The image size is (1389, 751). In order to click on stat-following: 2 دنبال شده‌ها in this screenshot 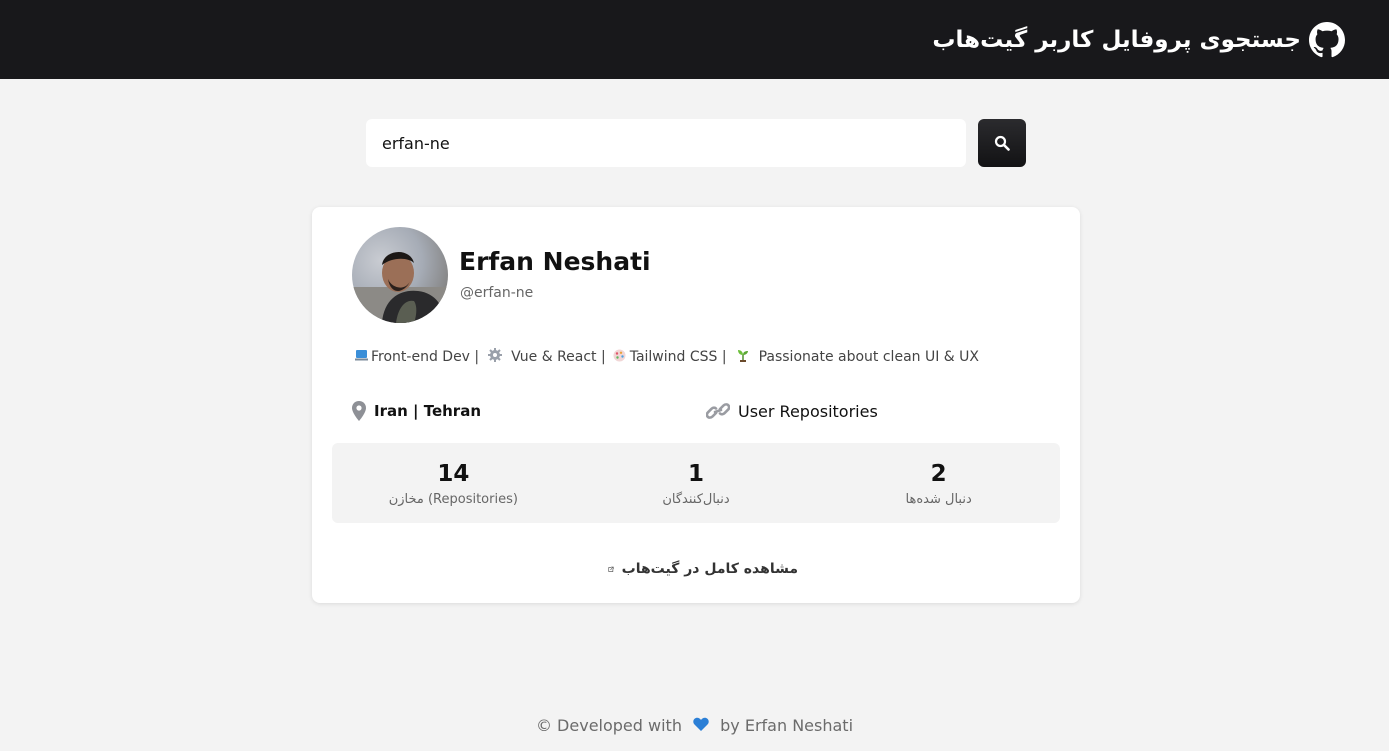, I will do `click(939, 483)`.